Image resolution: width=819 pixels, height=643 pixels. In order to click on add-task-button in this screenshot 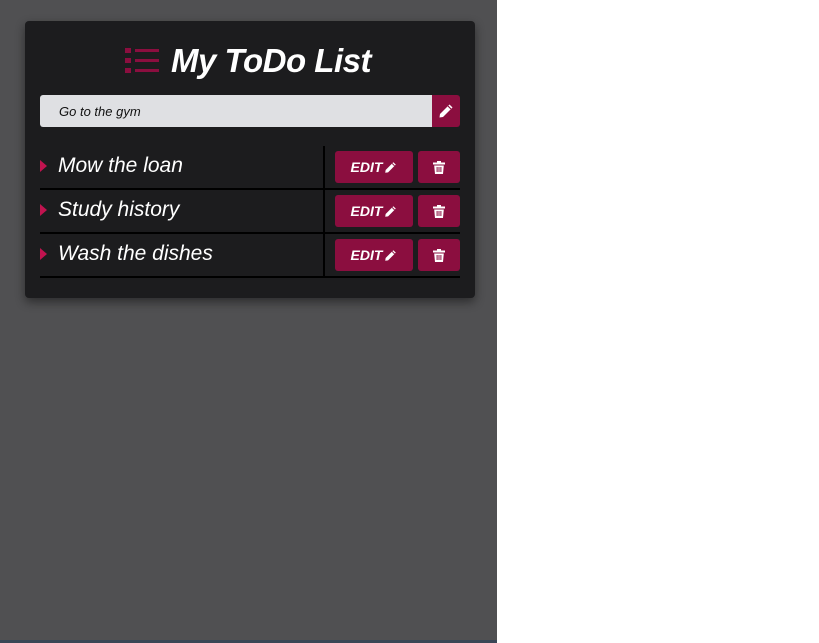, I will do `click(446, 111)`.